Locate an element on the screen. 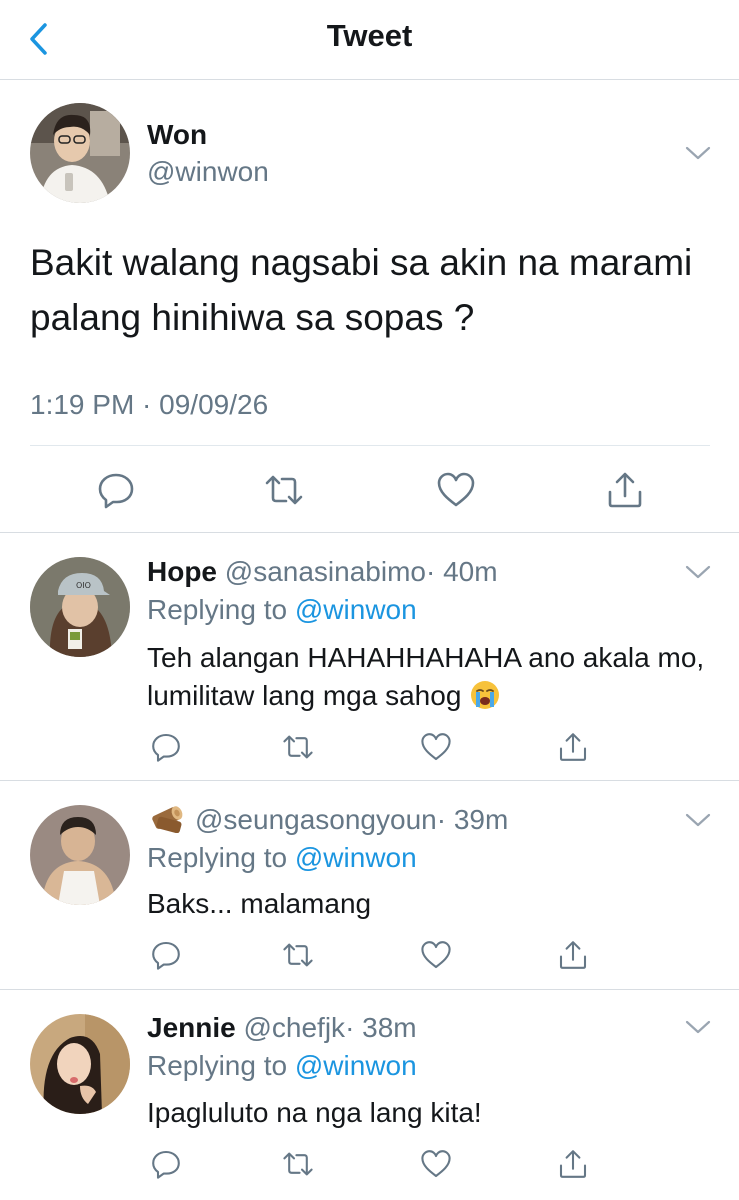  author-handle: @winwon is located at coordinates (208, 172).